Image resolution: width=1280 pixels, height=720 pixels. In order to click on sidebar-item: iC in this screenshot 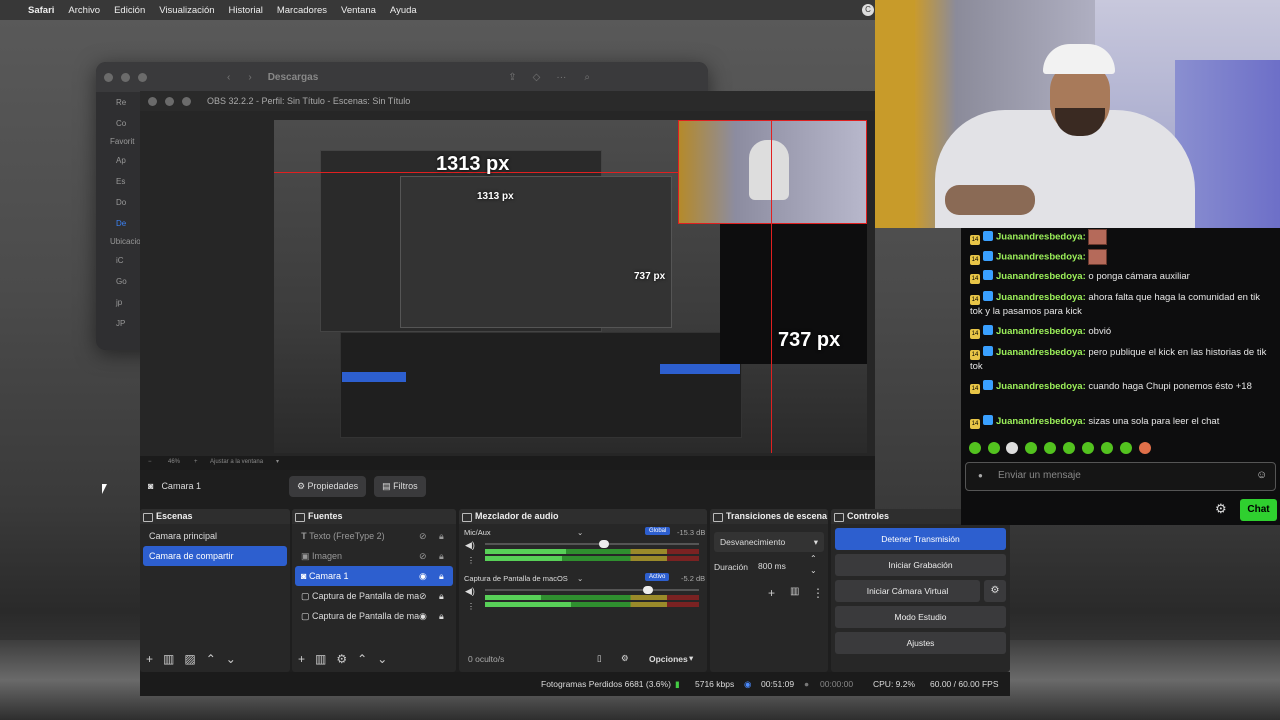, I will do `click(119, 260)`.